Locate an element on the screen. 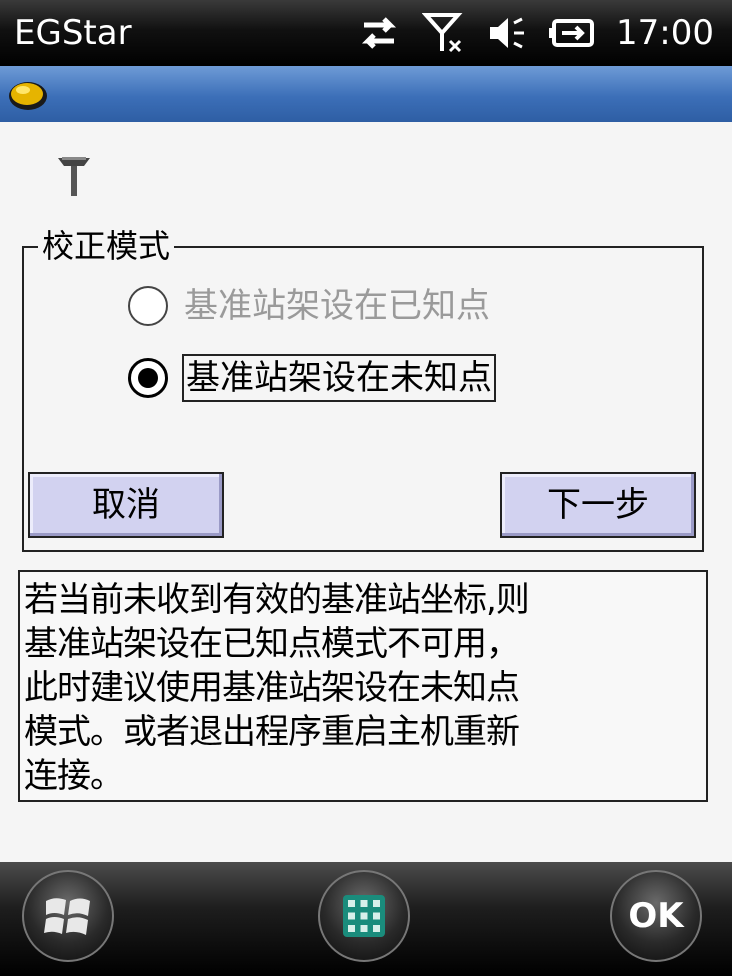 This screenshot has height=976, width=732. status-icons: 17:00 is located at coordinates (535, 33).